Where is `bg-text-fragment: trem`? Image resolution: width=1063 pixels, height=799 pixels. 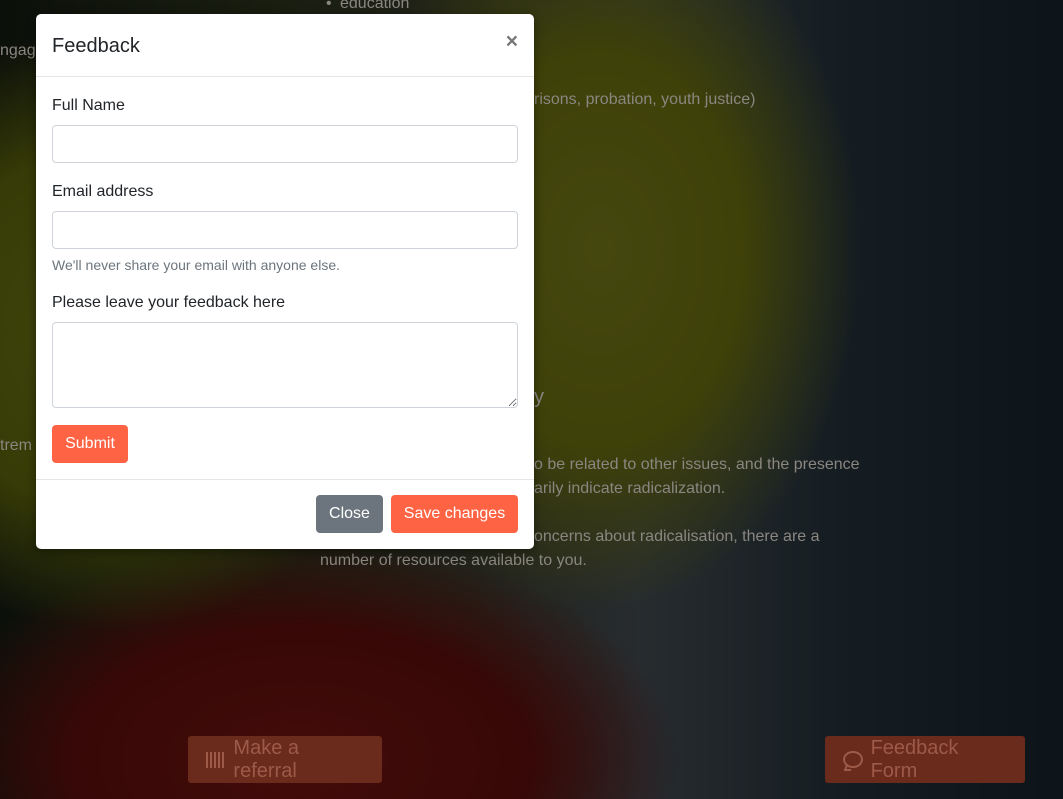
bg-text-fragment: trem is located at coordinates (16, 445).